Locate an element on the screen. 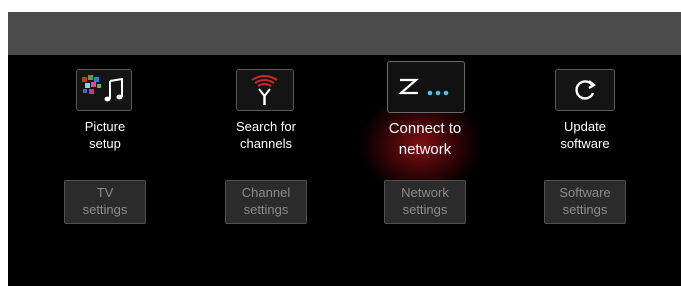  software-settings-line1: Software is located at coordinates (585, 192).